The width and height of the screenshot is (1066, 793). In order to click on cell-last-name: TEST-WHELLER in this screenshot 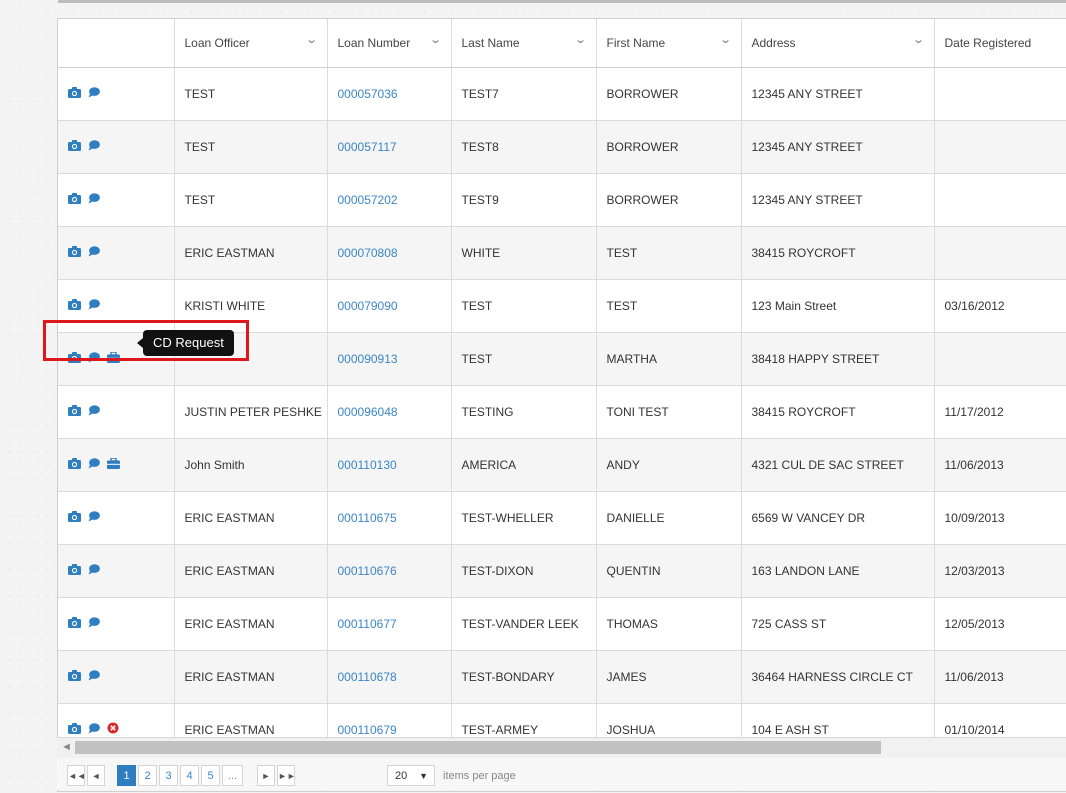, I will do `click(524, 518)`.